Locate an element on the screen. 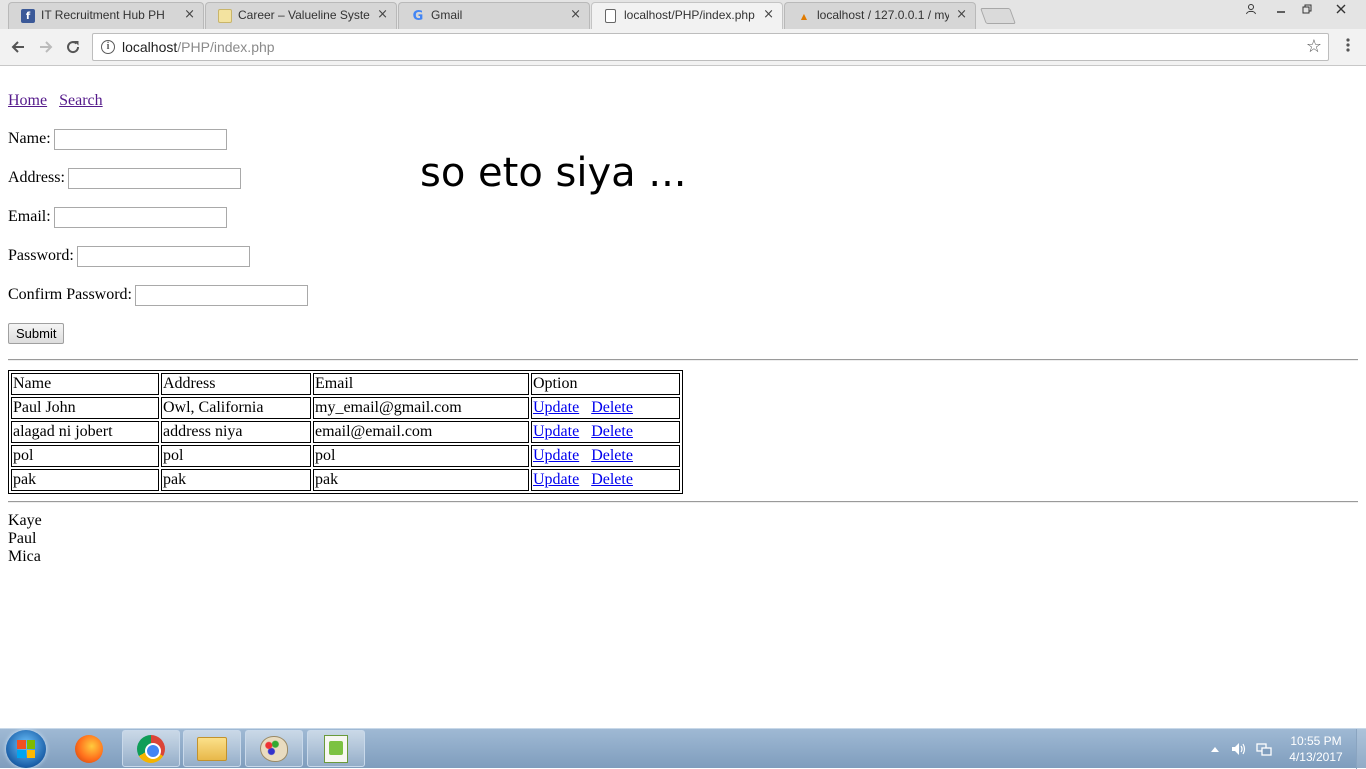 This screenshot has width=1366, height=769. network-icon is located at coordinates (1264, 749).